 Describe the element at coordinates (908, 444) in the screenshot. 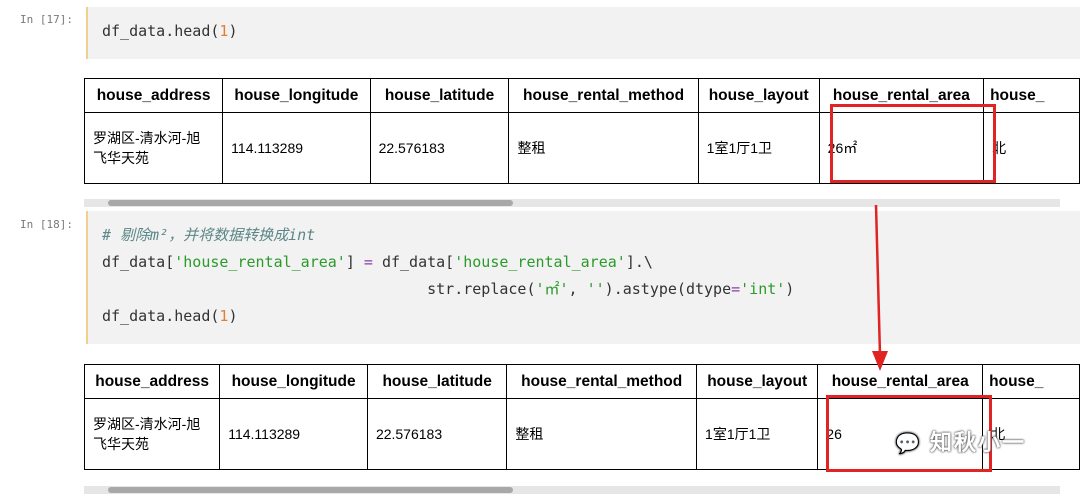

I see `wechat-icon: 💬` at that location.